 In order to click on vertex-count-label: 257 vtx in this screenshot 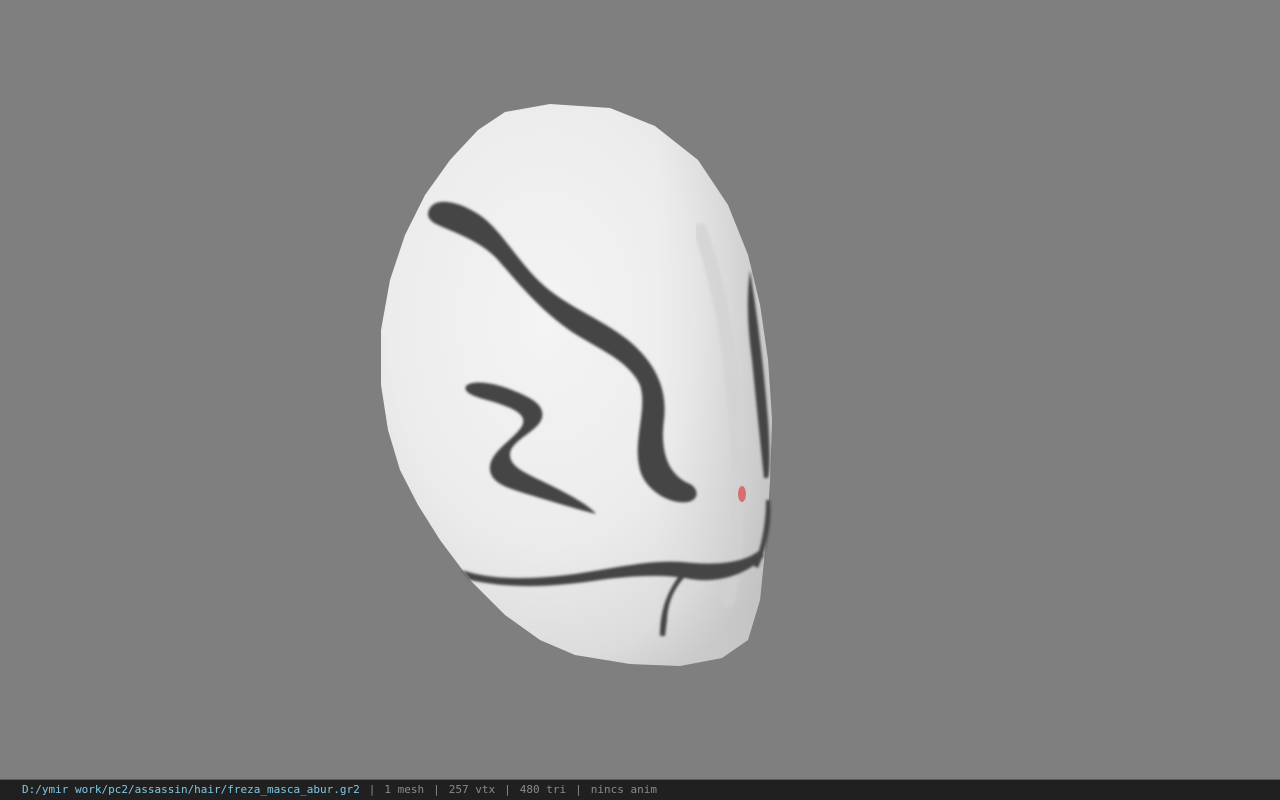, I will do `click(472, 789)`.